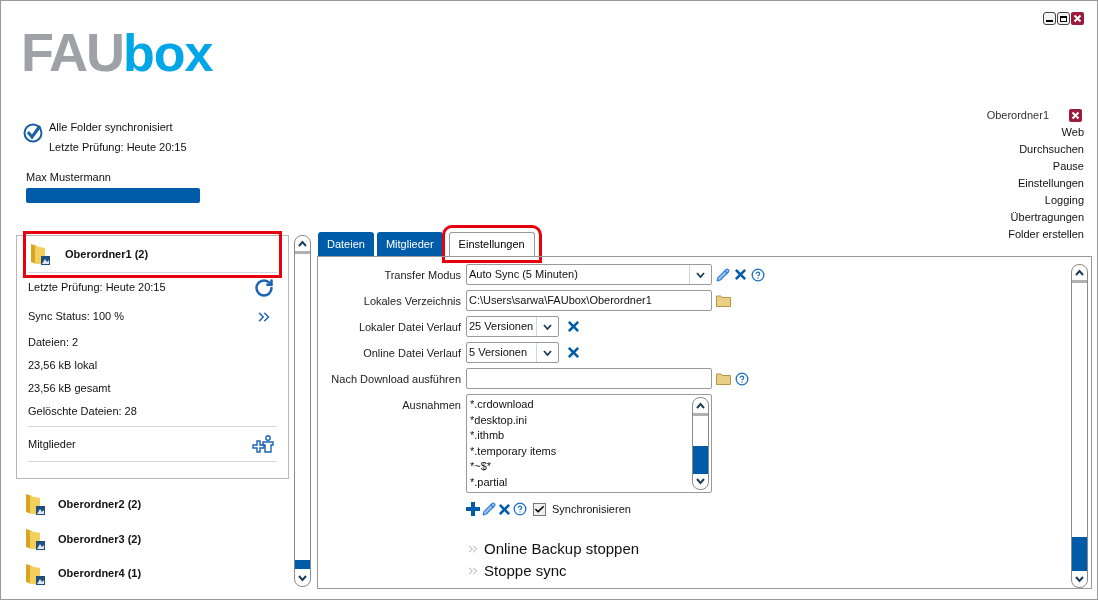 This screenshot has height=600, width=1098. Describe the element at coordinates (411, 353) in the screenshot. I see `field-label: Online Datei Verlauf` at that location.